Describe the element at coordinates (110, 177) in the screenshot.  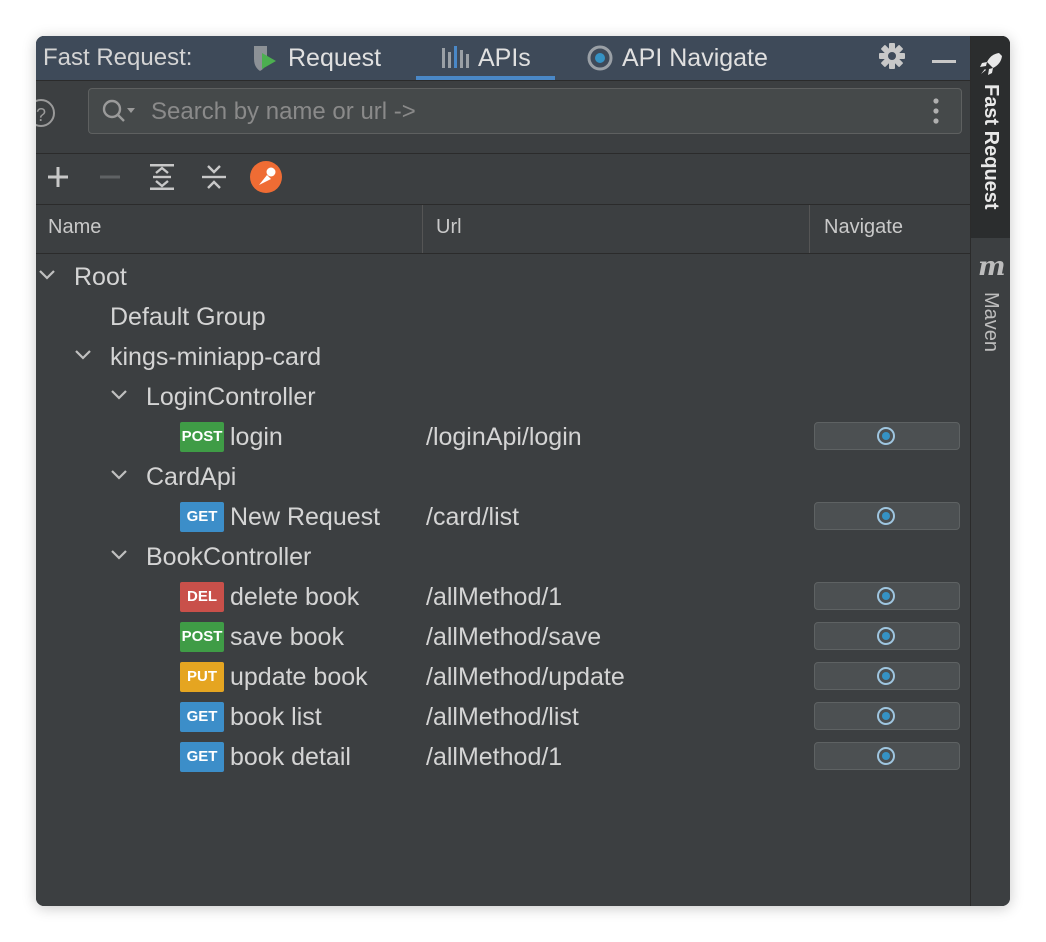
I see `remove-icon` at that location.